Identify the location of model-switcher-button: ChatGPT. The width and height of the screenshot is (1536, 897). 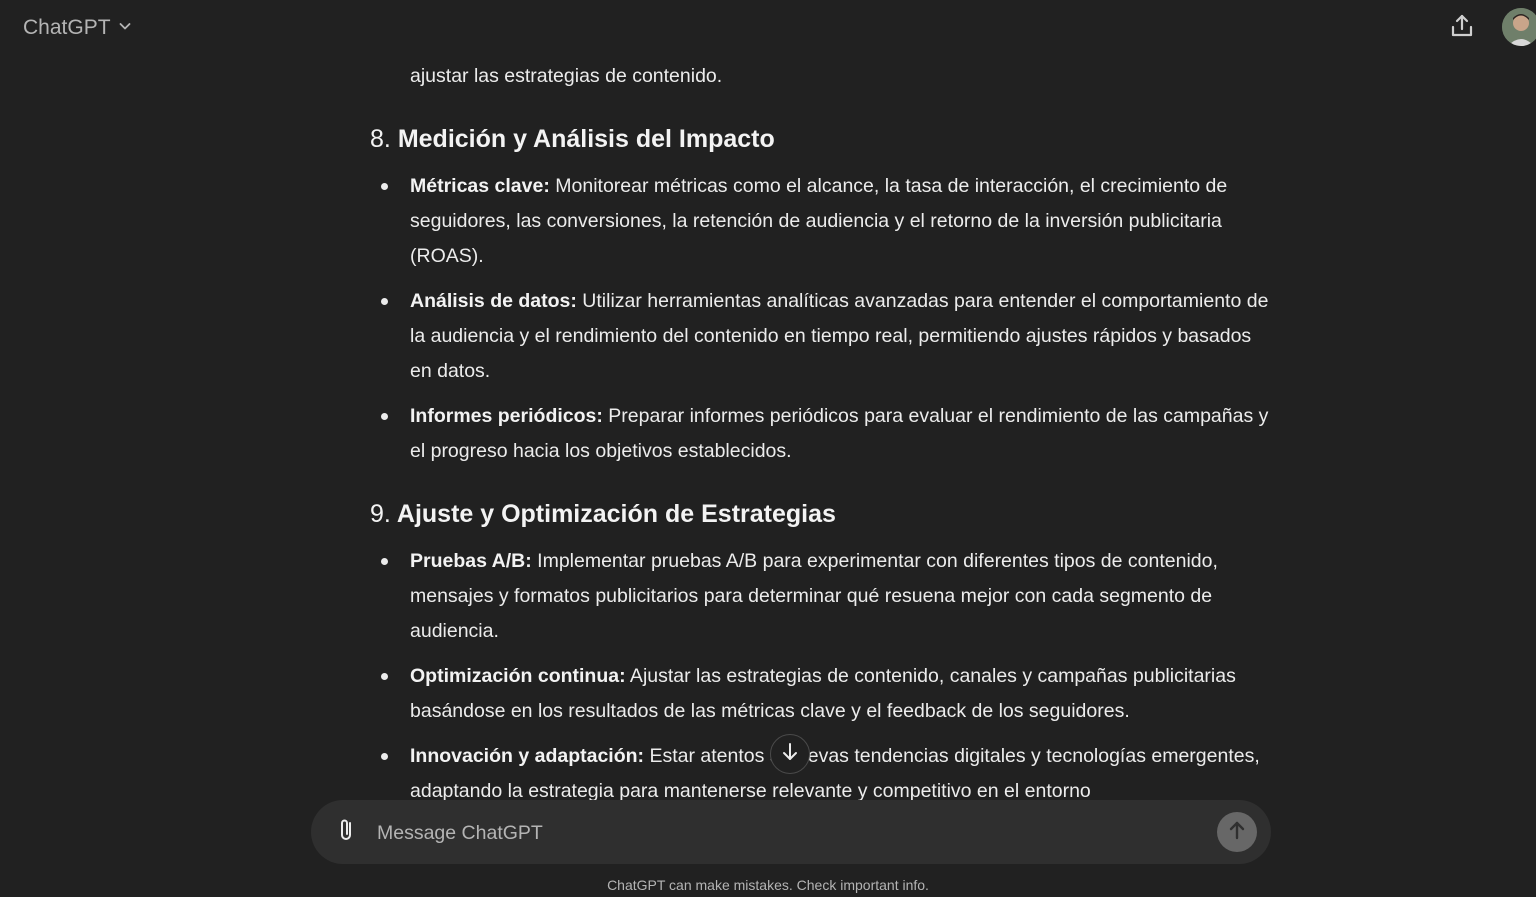
(78, 28).